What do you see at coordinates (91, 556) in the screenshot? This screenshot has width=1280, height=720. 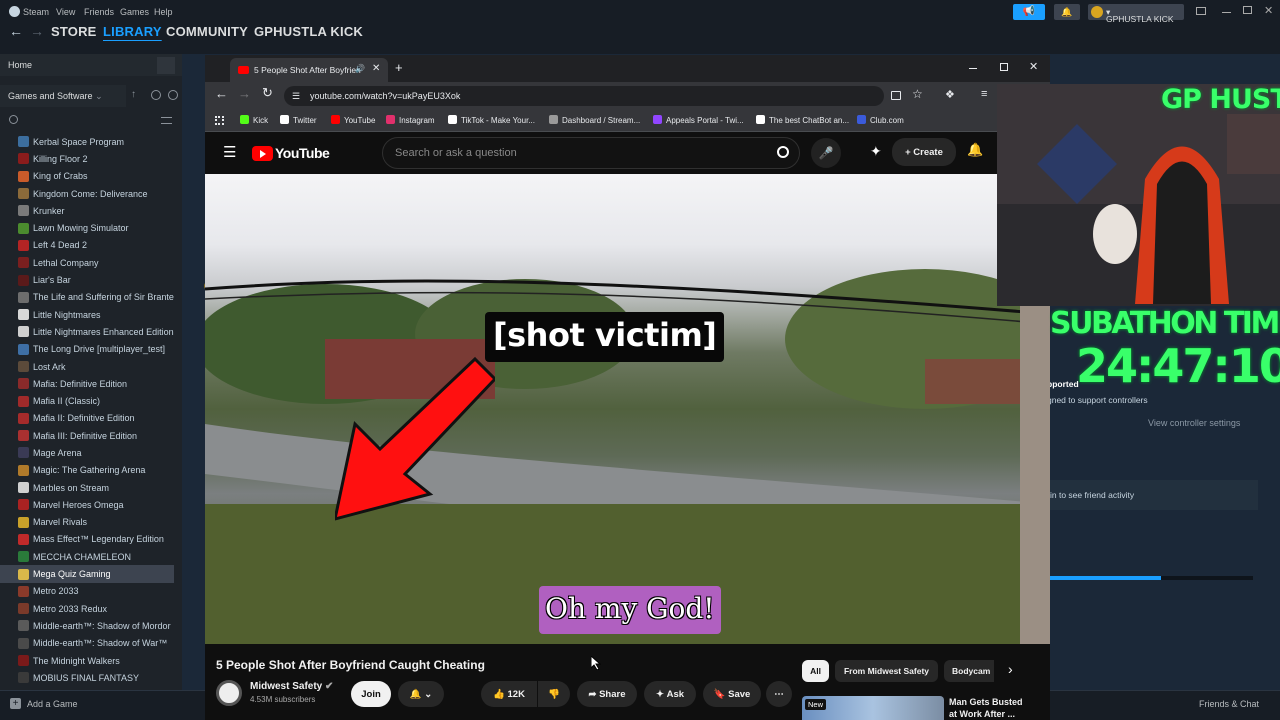 I see `game-list-item: MECCHA CHAMELEON` at bounding box center [91, 556].